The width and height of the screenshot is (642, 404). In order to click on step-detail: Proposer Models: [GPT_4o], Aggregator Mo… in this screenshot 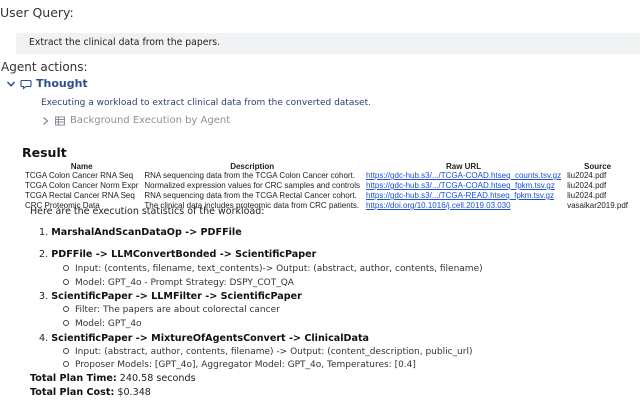, I will do `click(239, 365)`.